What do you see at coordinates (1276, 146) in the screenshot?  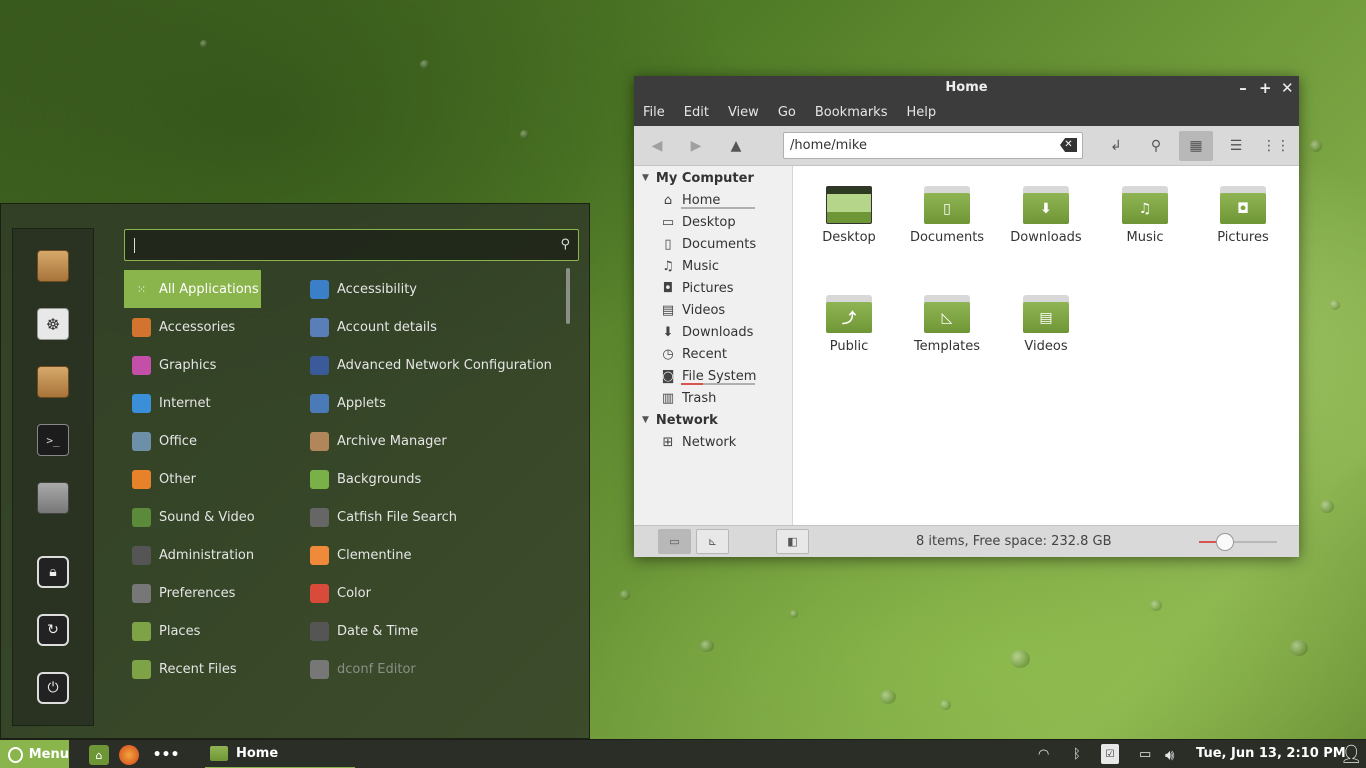 I see `compact-view-button: ⋮⋮` at bounding box center [1276, 146].